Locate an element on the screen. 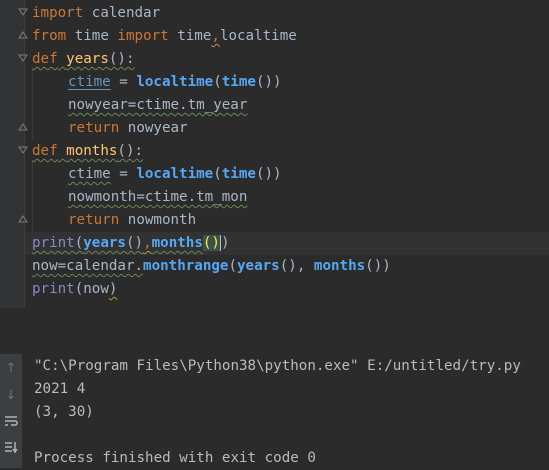 The height and width of the screenshot is (470, 549). function-name: months is located at coordinates (92, 151).